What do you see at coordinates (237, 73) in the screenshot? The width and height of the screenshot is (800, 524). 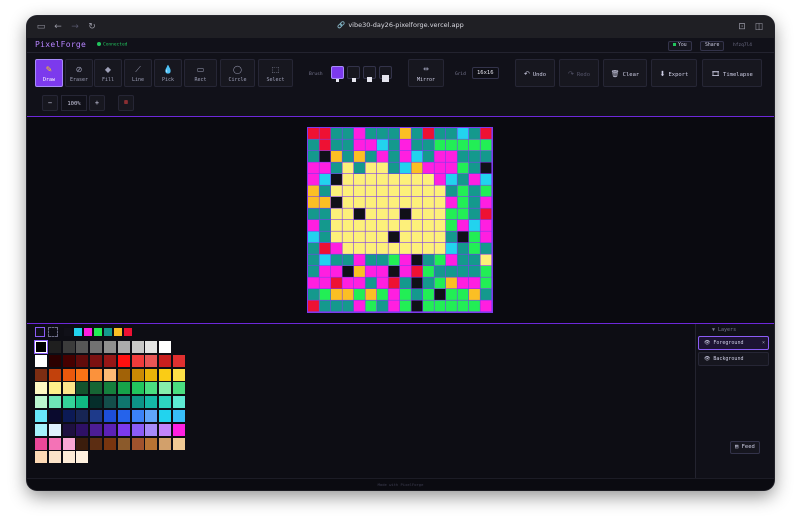 I see `tool-circle: ◯ Circle` at bounding box center [237, 73].